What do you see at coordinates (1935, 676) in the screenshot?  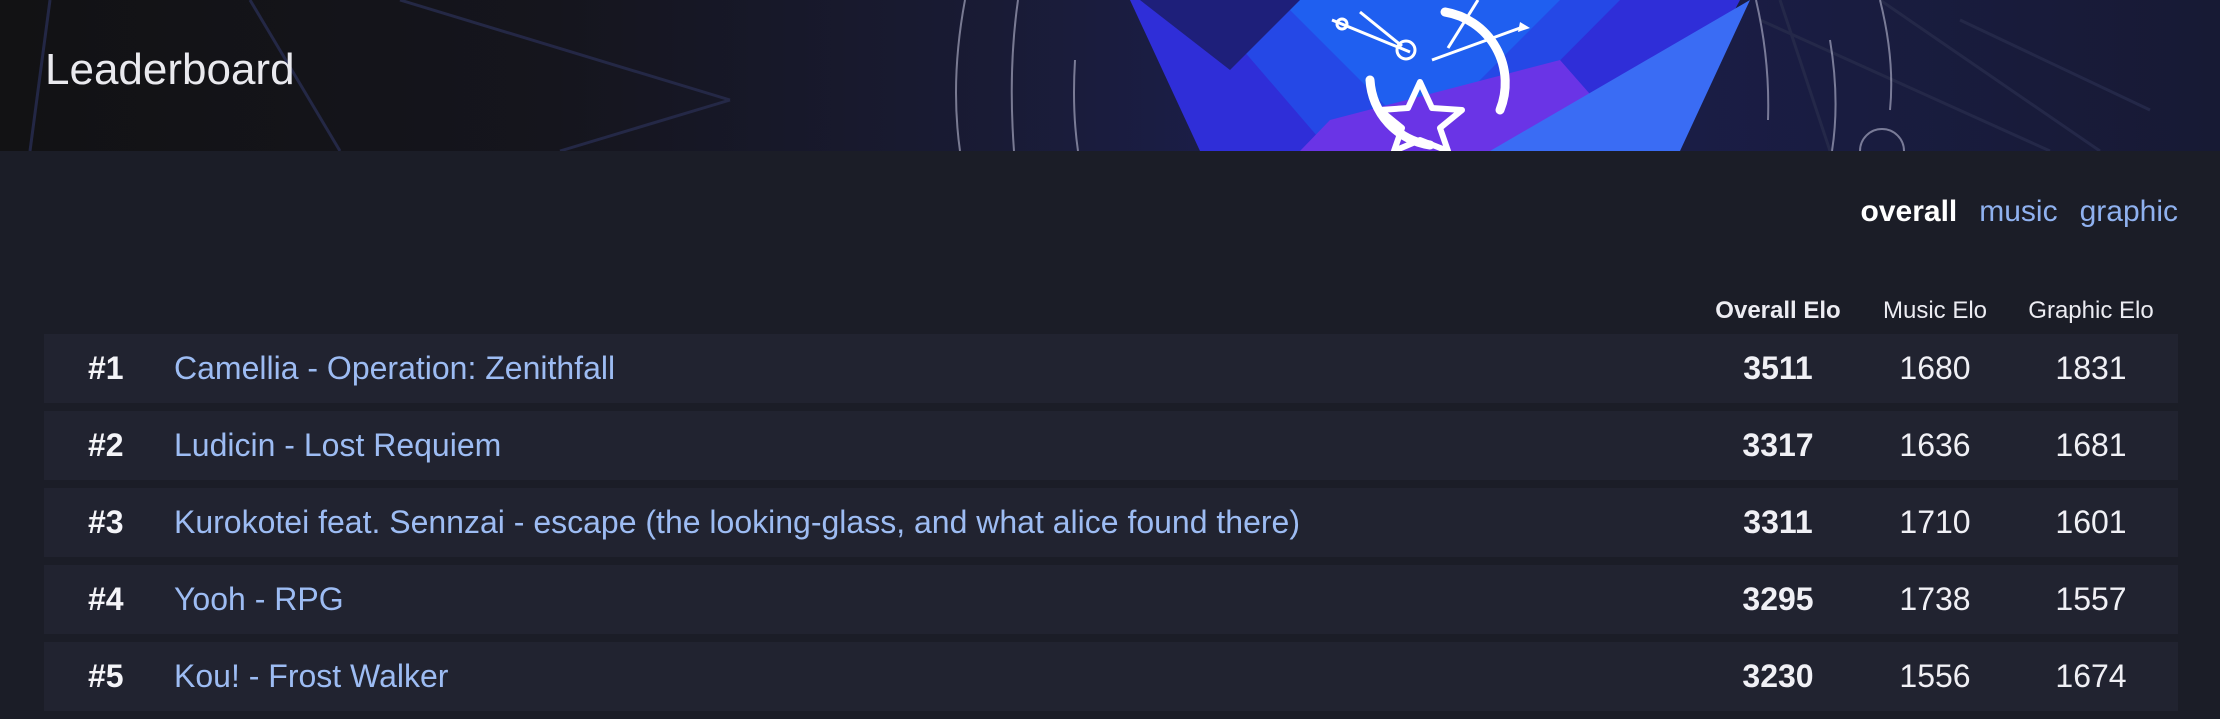 I see `music-elo-value: 1556` at bounding box center [1935, 676].